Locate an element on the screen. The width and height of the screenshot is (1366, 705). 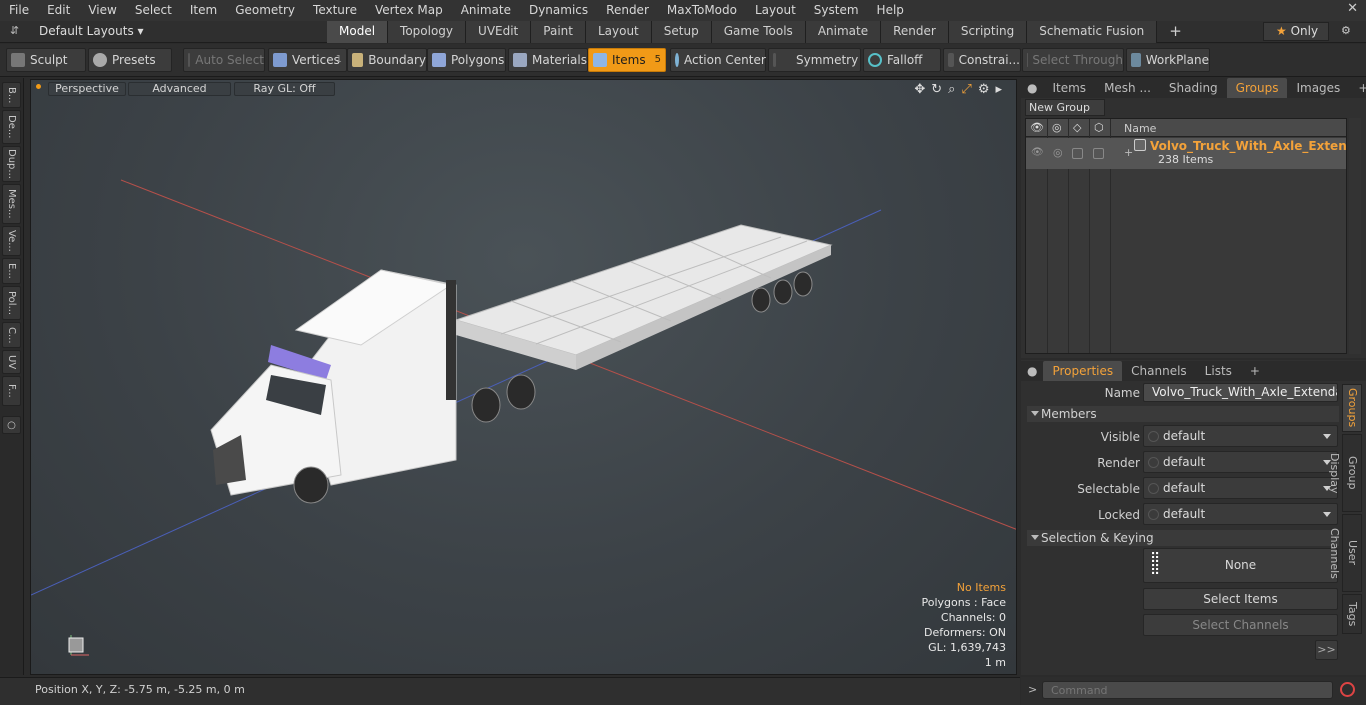
tab-channels: Channels is located at coordinates (1159, 371).